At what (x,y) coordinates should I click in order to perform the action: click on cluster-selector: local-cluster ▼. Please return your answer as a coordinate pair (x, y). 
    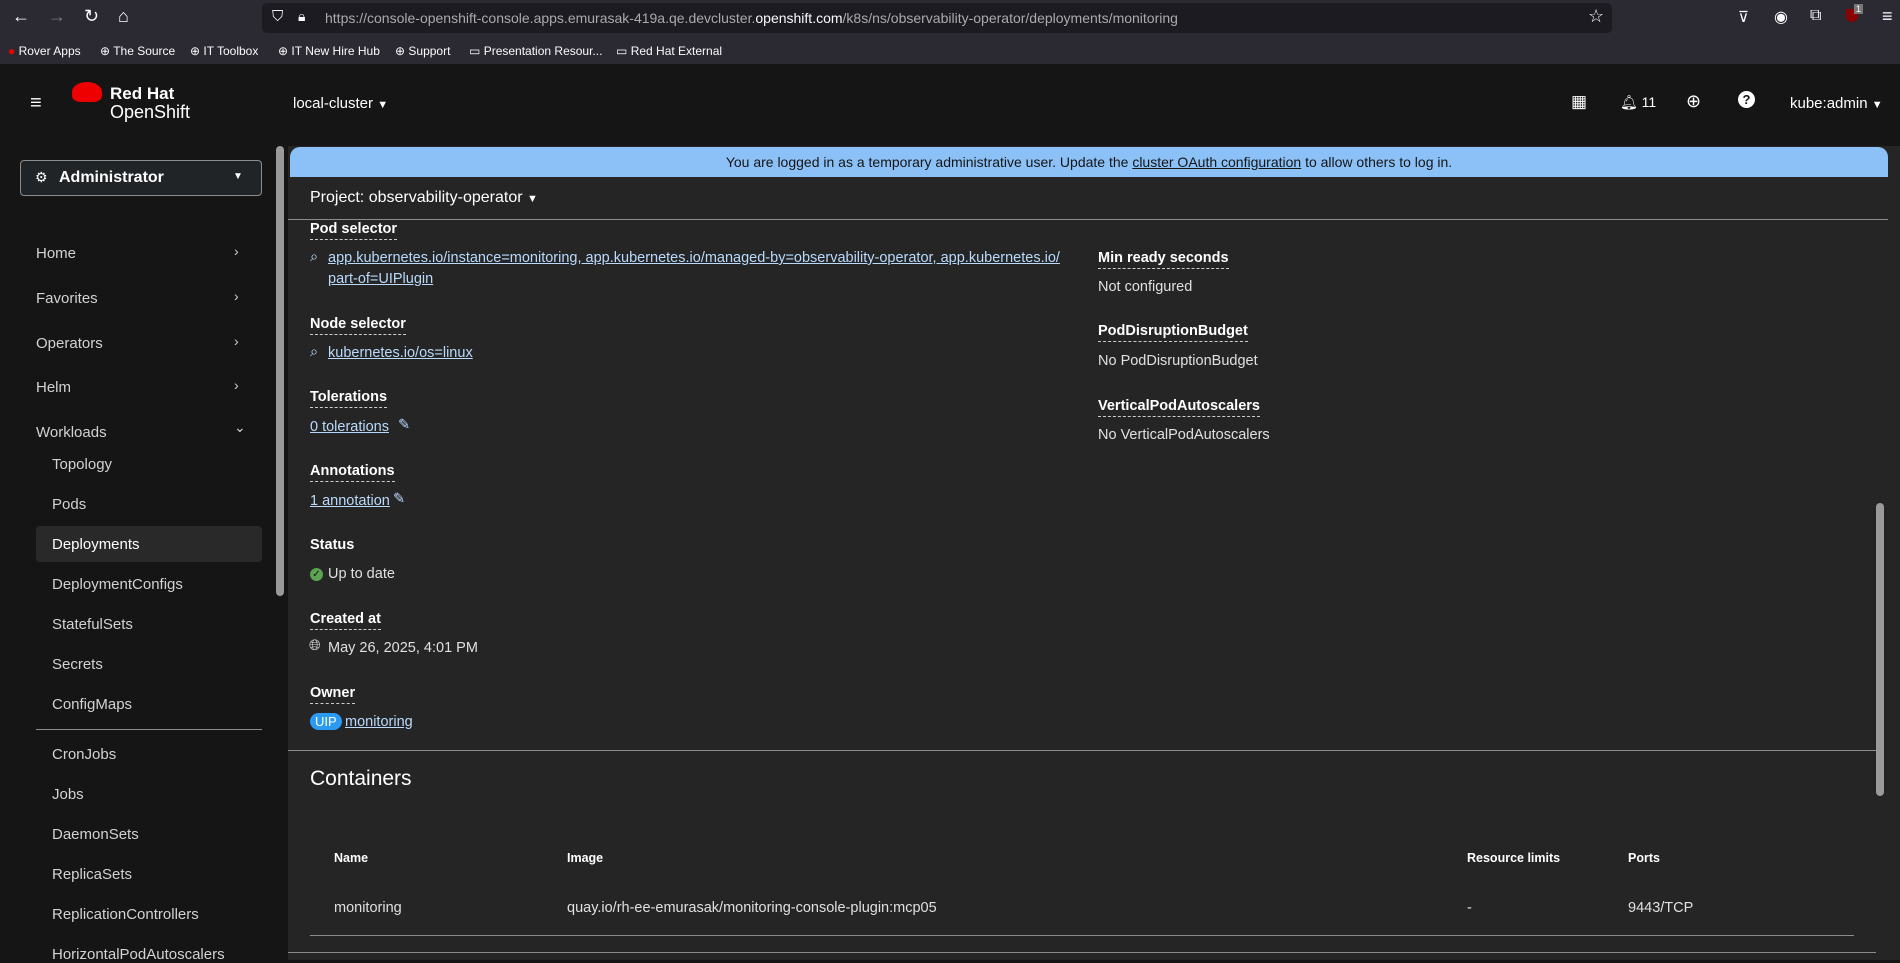
    Looking at the image, I should click on (340, 103).